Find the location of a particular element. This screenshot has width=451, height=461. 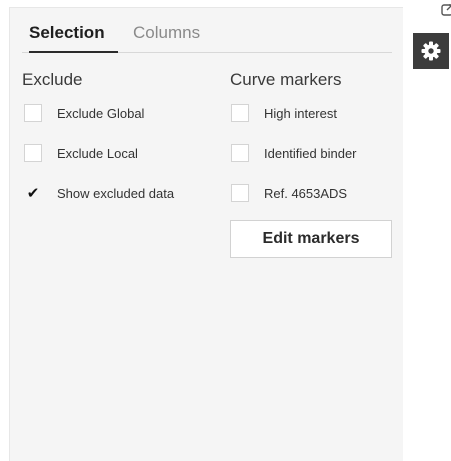

exclude-global-label: Exclude Global is located at coordinates (101, 113).